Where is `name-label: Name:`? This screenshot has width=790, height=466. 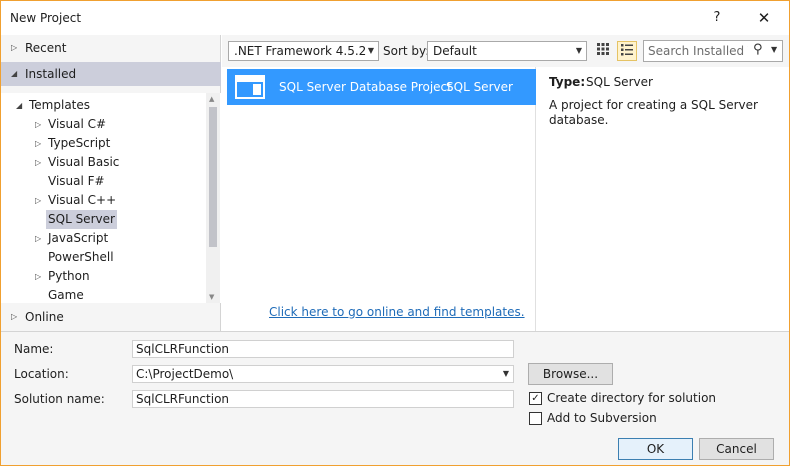
name-label: Name: is located at coordinates (34, 349).